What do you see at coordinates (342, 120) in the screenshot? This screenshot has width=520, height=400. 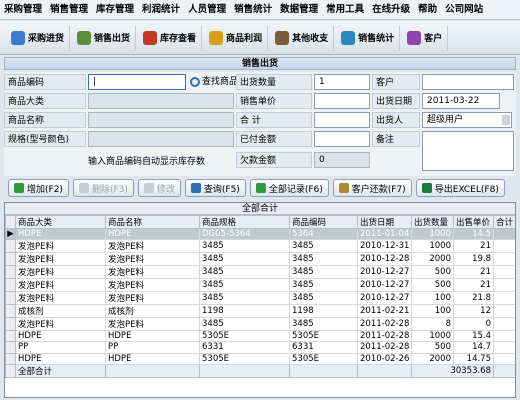 I see `total-input` at bounding box center [342, 120].